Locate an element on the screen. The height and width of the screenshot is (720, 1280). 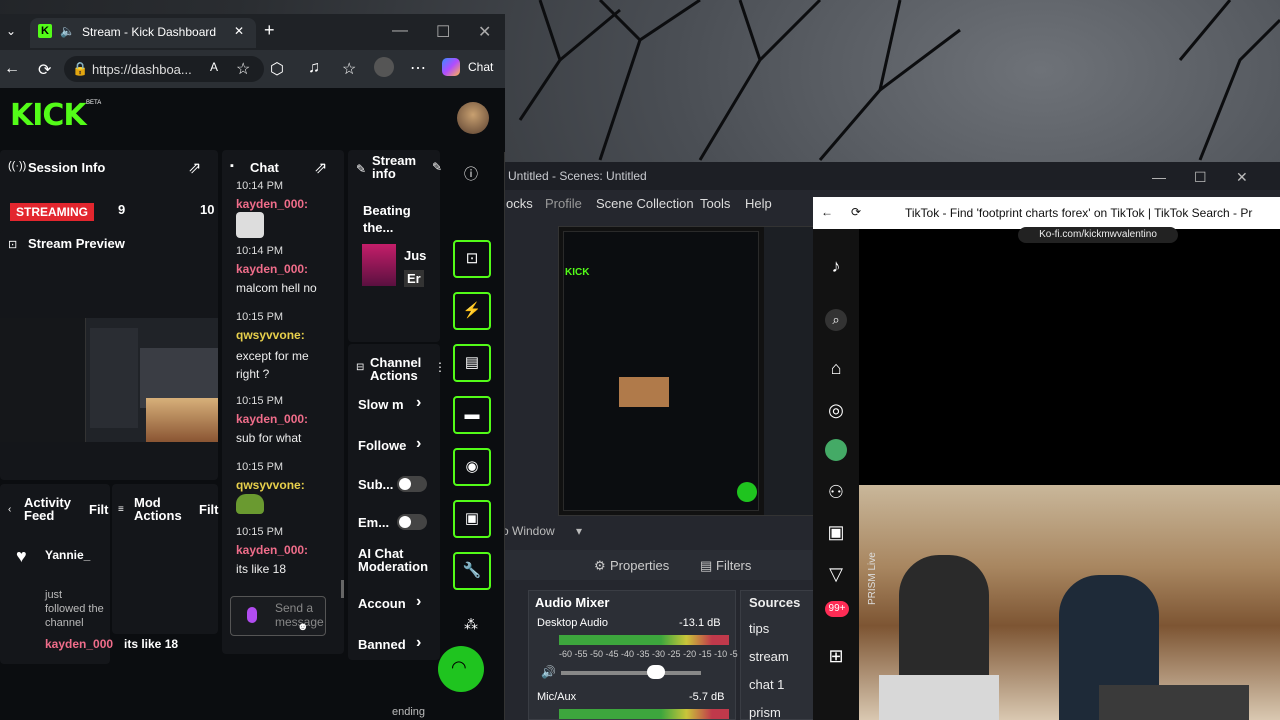
activity-user: Yannie_ is located at coordinates (67, 555).